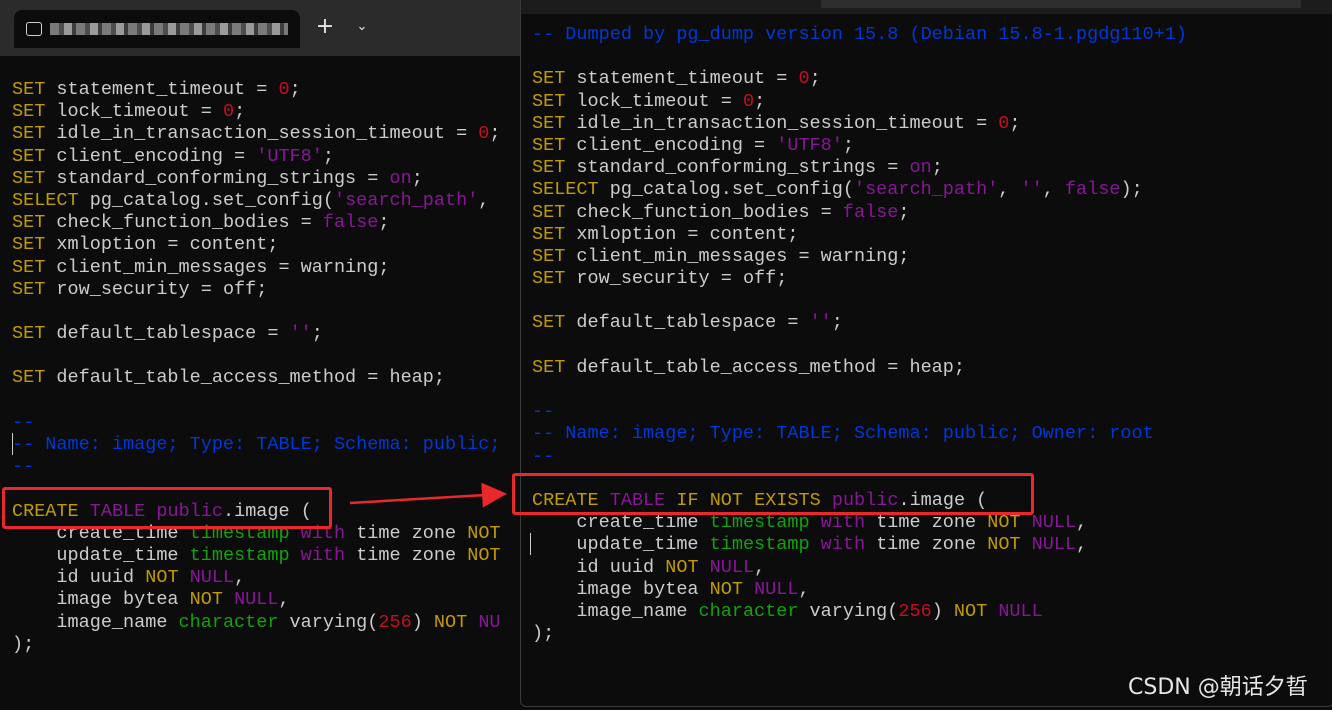 This screenshot has height=710, width=1332. Describe the element at coordinates (428, 495) in the screenshot. I see `comparison-arrow-icon` at that location.